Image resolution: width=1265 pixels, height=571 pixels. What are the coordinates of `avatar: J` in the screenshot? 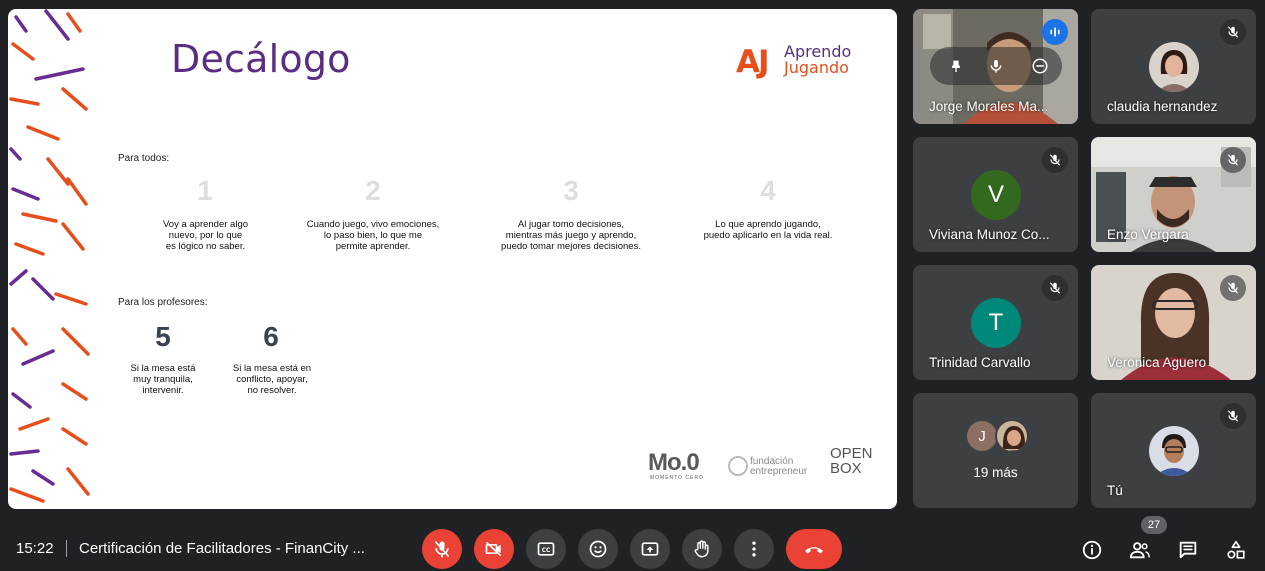 It's located at (982, 436).